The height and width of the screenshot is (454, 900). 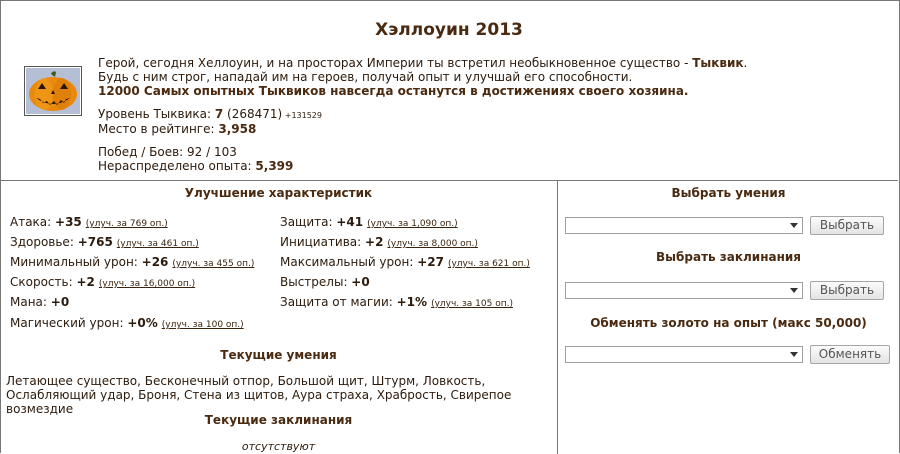 I want to click on spells-title: Текущие заклинания, so click(x=278, y=420).